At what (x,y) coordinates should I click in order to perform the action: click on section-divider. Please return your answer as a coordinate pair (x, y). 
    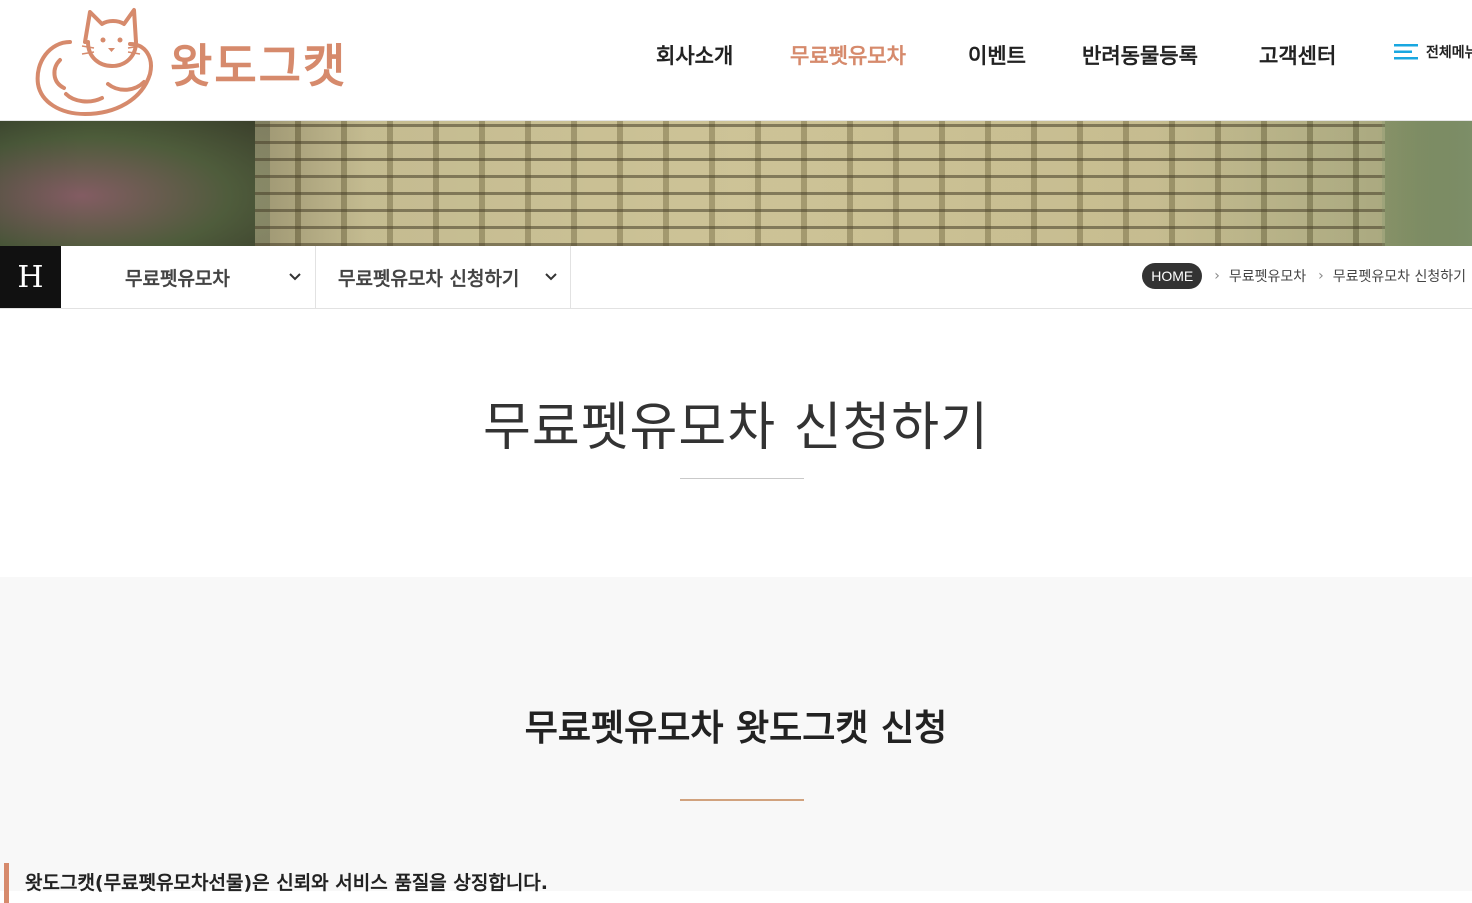
    Looking at the image, I should click on (742, 800).